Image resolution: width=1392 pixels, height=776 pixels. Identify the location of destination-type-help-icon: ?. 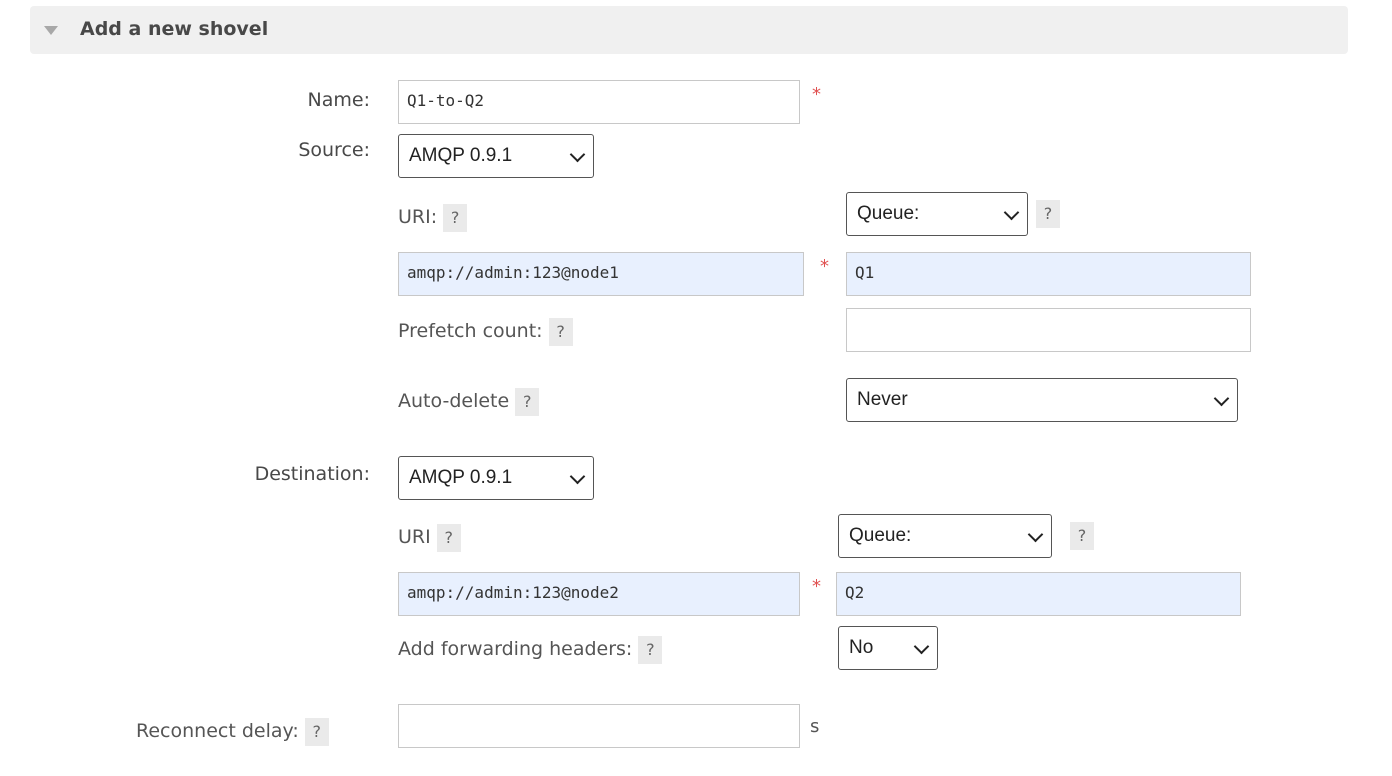
(1082, 536).